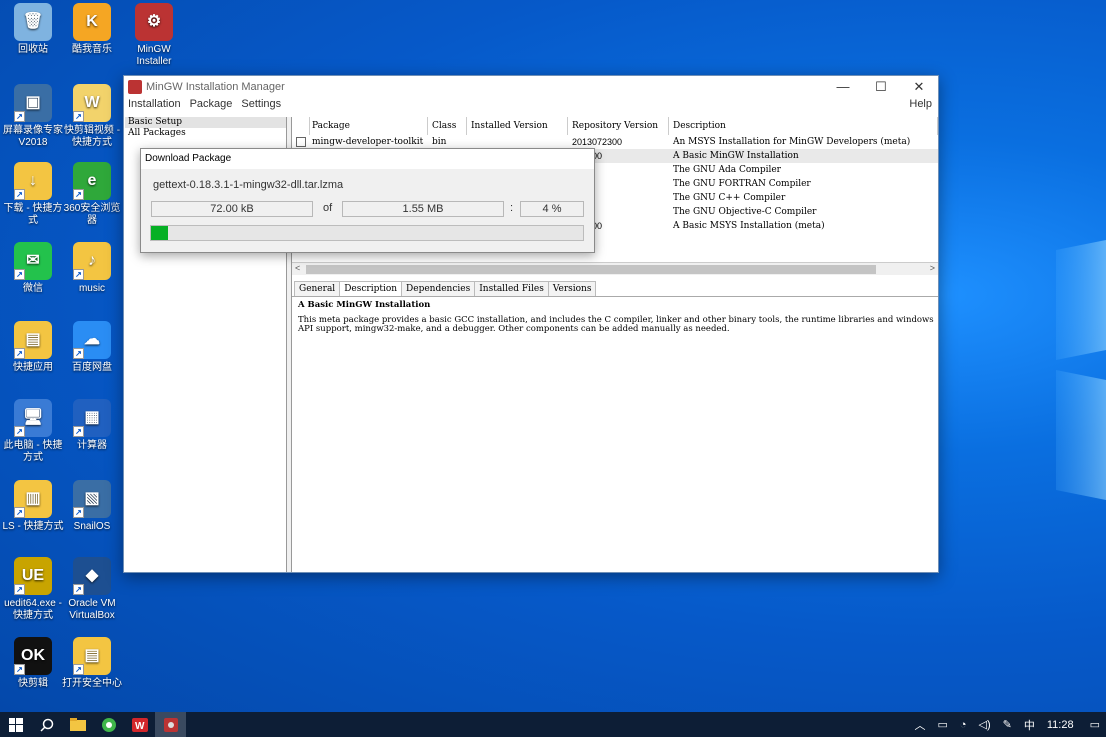  What do you see at coordinates (618, 126) in the screenshot?
I see `column-header-repository-version: Repository Version` at bounding box center [618, 126].